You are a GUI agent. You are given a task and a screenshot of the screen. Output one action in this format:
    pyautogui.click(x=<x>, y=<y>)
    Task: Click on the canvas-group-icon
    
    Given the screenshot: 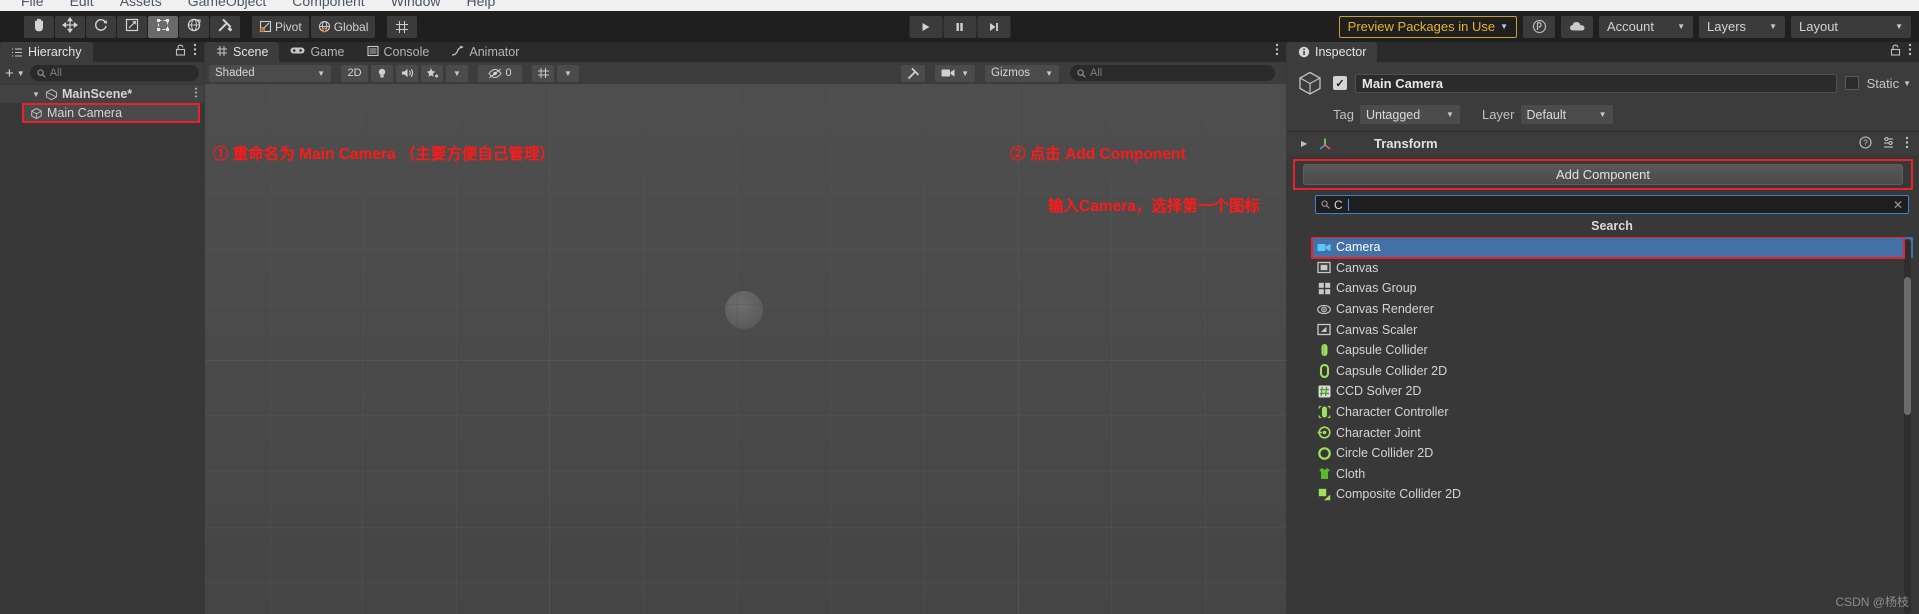 What is the action you would take?
    pyautogui.click(x=1324, y=288)
    